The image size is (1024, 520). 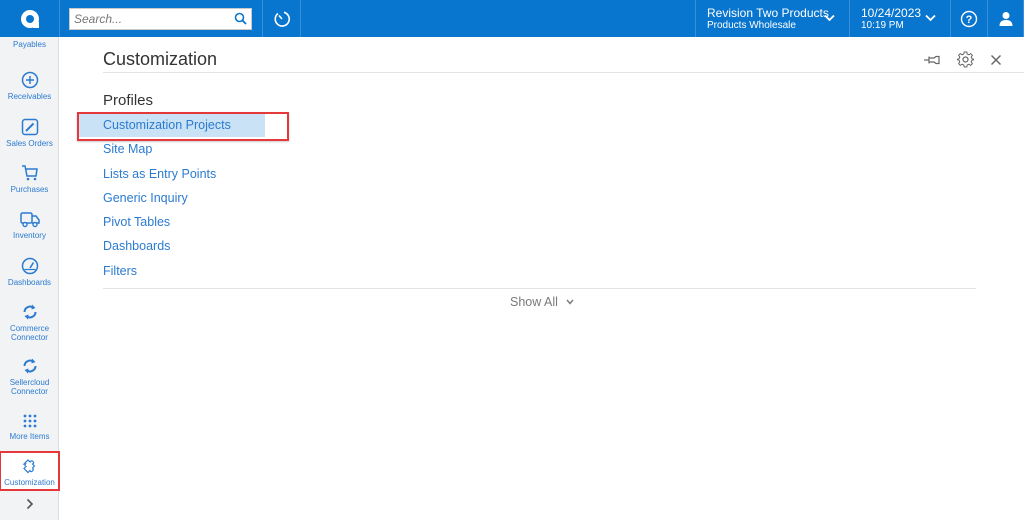 I want to click on close-icon, so click(x=996, y=60).